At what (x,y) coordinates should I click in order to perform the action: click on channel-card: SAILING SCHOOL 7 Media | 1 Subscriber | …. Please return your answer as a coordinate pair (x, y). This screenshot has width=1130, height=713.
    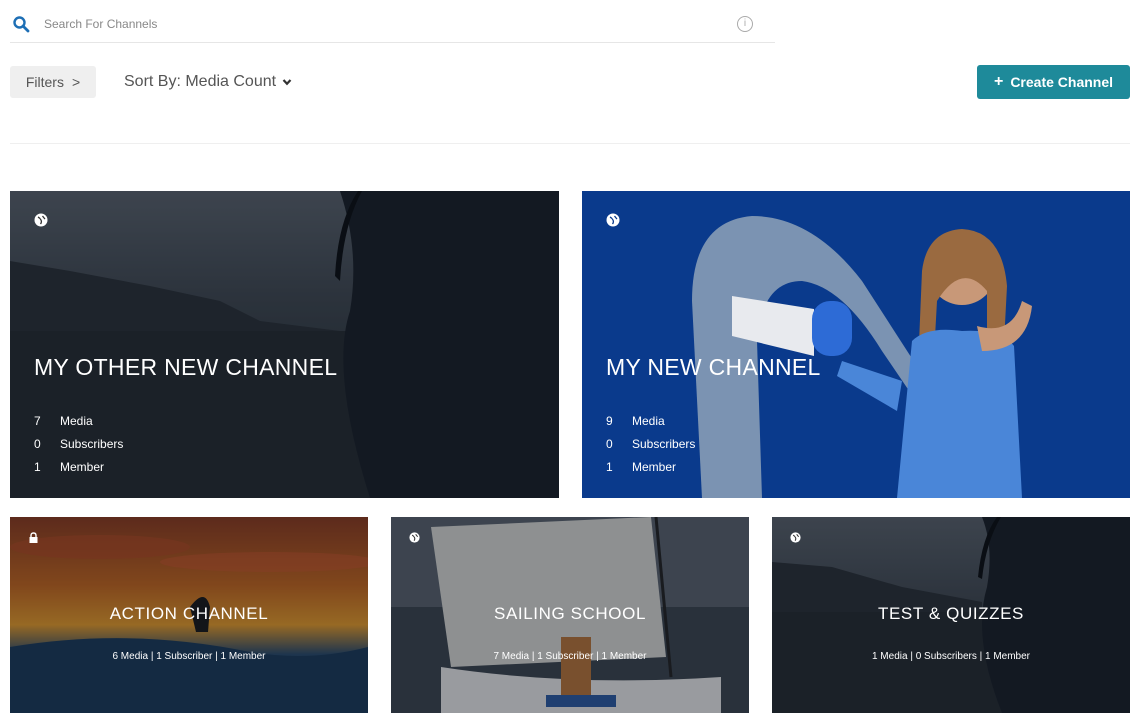
    Looking at the image, I should click on (570, 615).